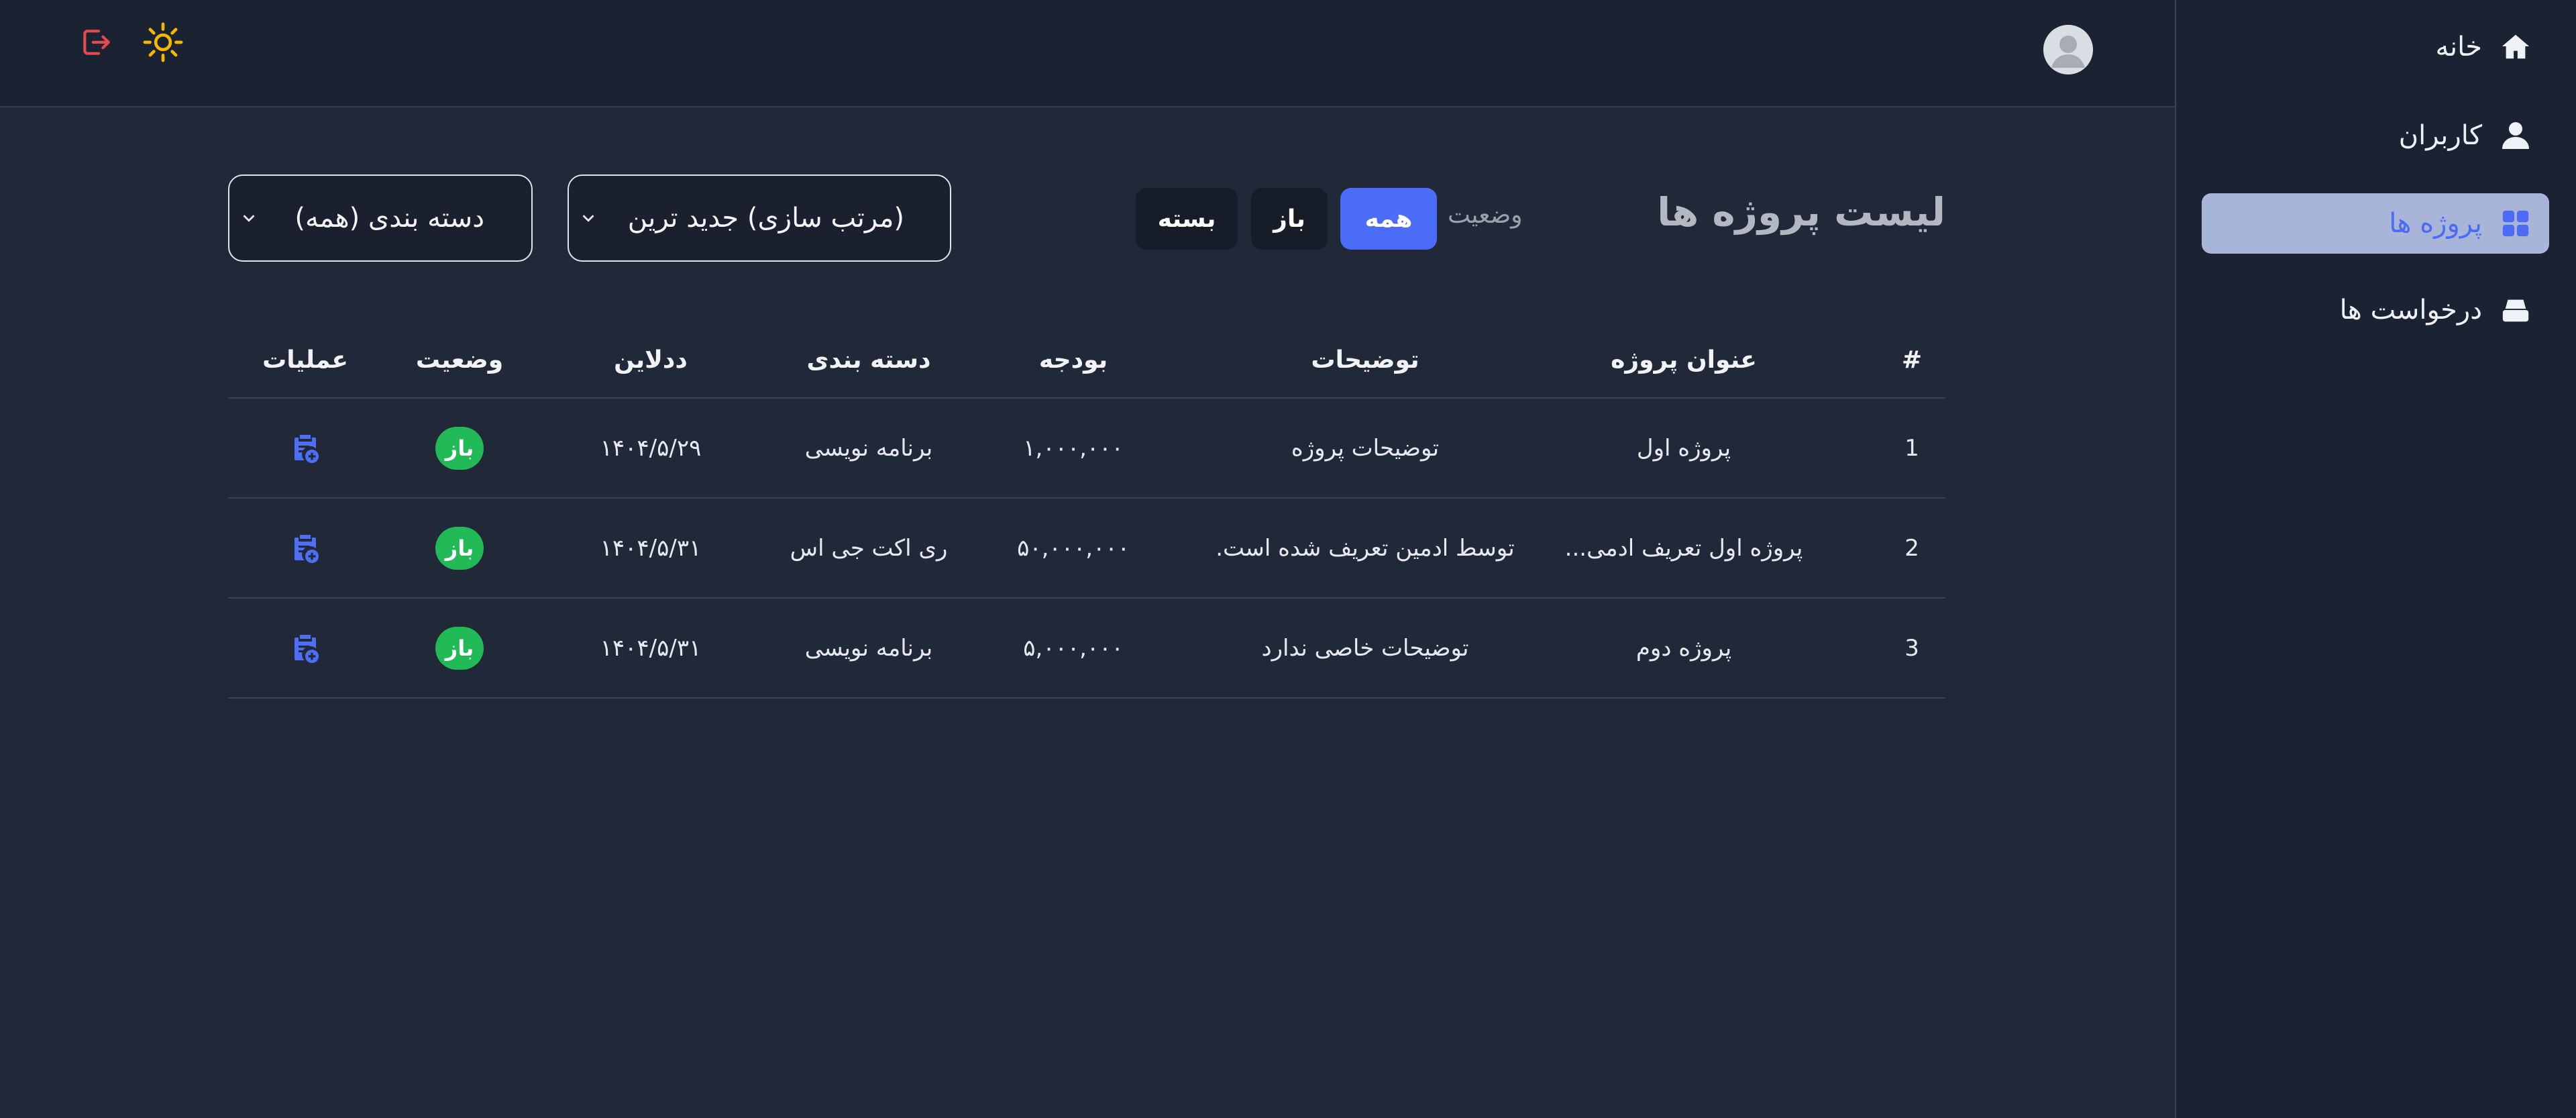 The height and width of the screenshot is (1118, 2576). What do you see at coordinates (1911, 548) in the screenshot?
I see `row-index: 2` at bounding box center [1911, 548].